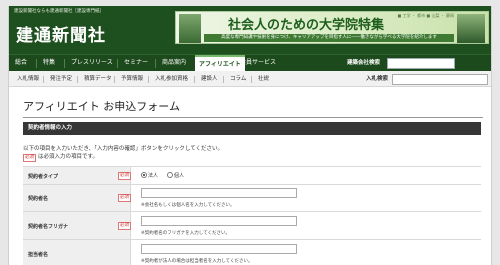 The image size is (500, 265). Describe the element at coordinates (252, 128) in the screenshot. I see `section-header: 契約者情報の入力` at that location.